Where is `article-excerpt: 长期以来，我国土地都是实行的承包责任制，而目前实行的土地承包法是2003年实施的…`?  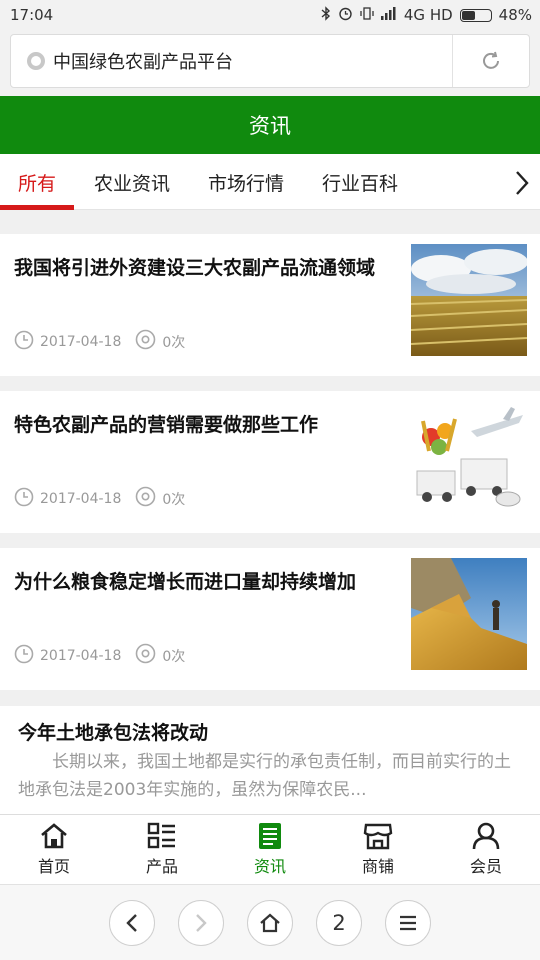 article-excerpt: 长期以来，我国土地都是实行的承包责任制，而目前实行的土地承包法是2003年实施的… is located at coordinates (264, 776).